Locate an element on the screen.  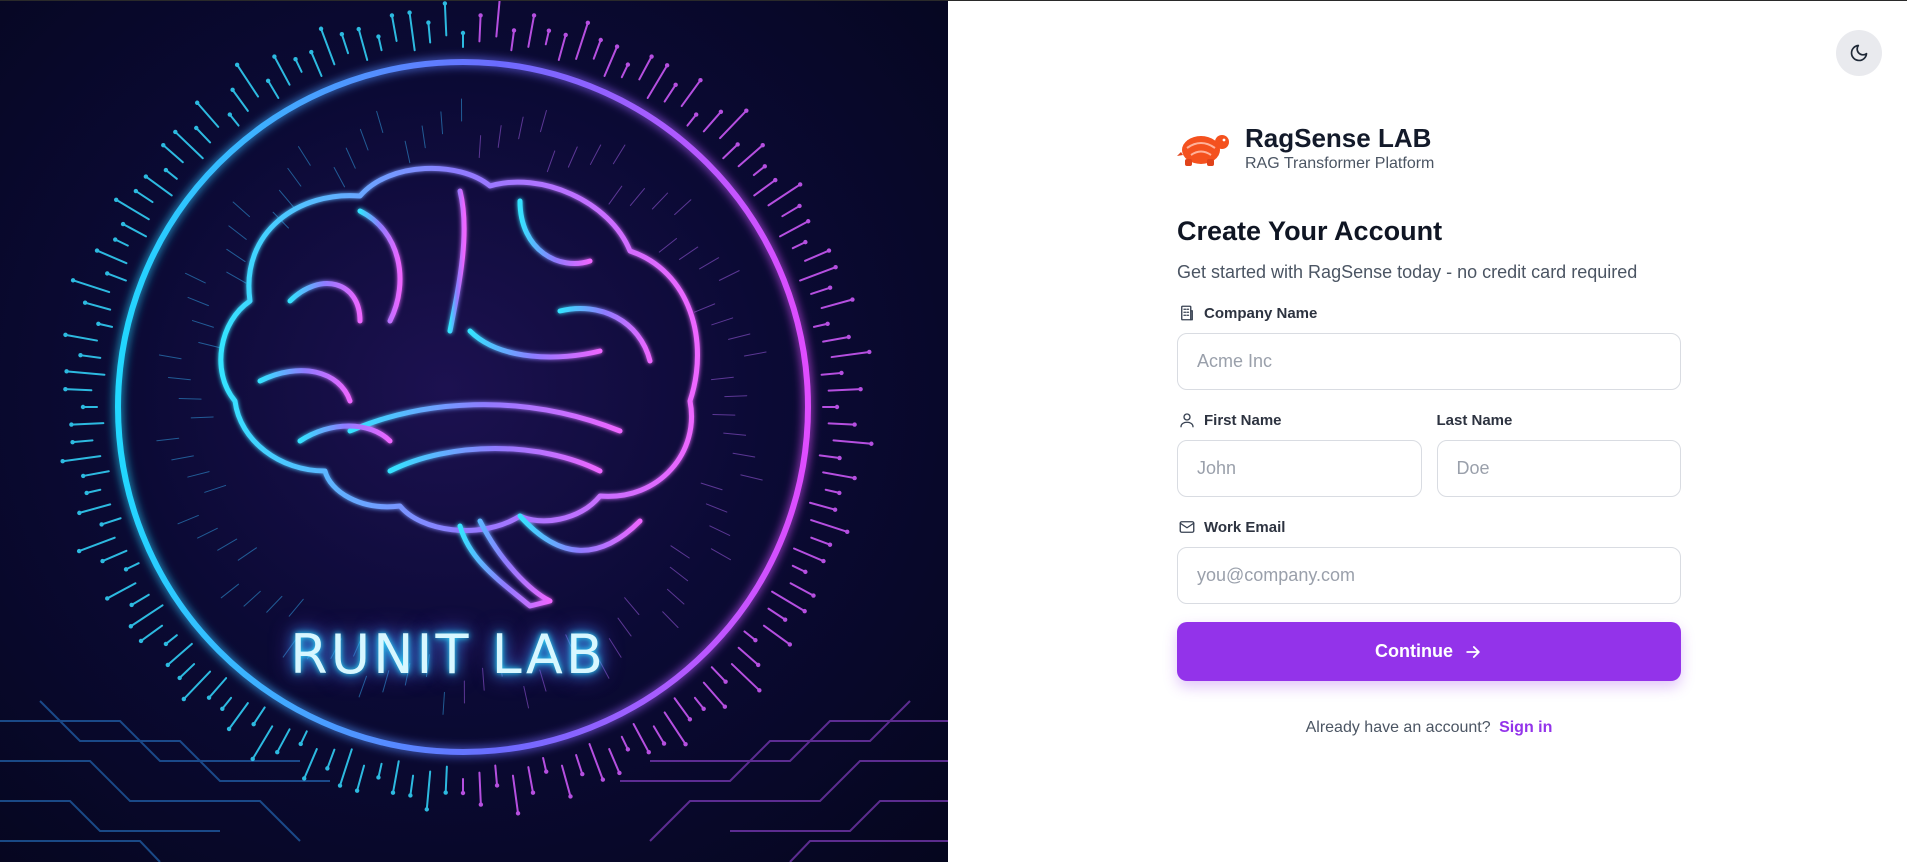
continue-button-label: Continue is located at coordinates (1414, 651).